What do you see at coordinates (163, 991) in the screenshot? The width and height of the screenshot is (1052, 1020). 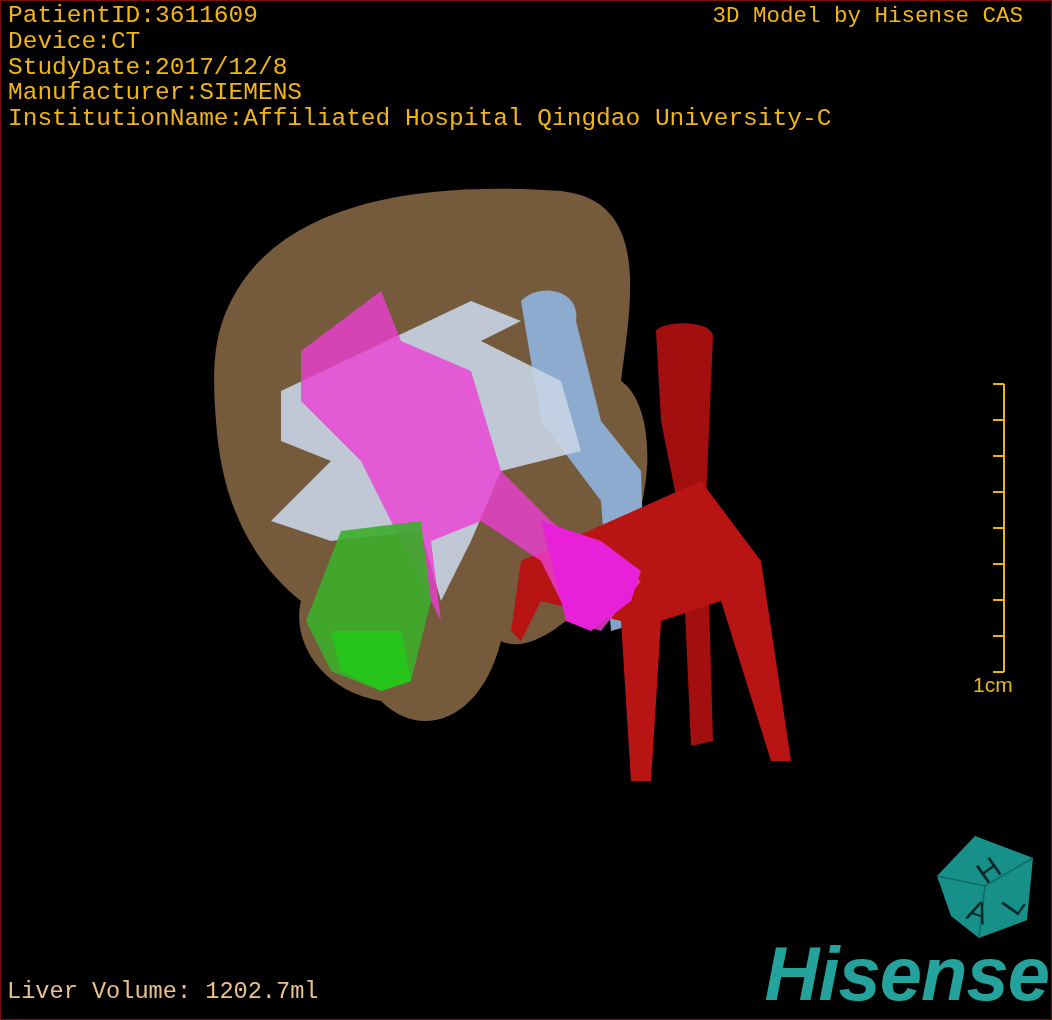 I see `liver-volume: Liver Volume: 1202.7ml` at bounding box center [163, 991].